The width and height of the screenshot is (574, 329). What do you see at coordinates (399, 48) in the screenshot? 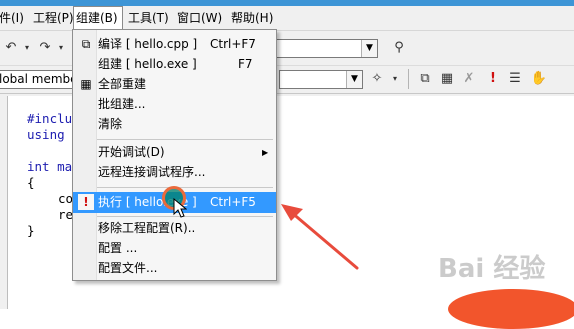
I see `find-in-files-icon: ⚲` at bounding box center [399, 48].